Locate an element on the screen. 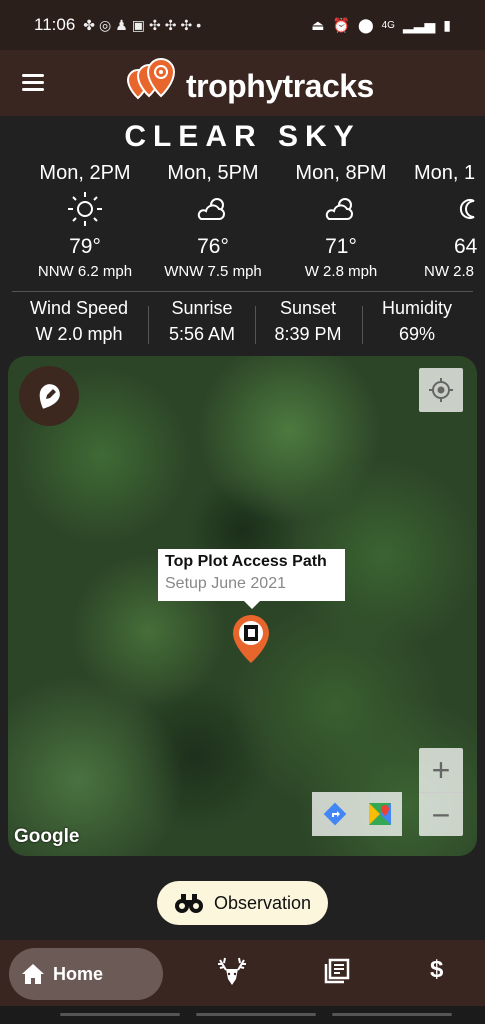 The height and width of the screenshot is (1024, 485). binoculars-icon is located at coordinates (188, 903).